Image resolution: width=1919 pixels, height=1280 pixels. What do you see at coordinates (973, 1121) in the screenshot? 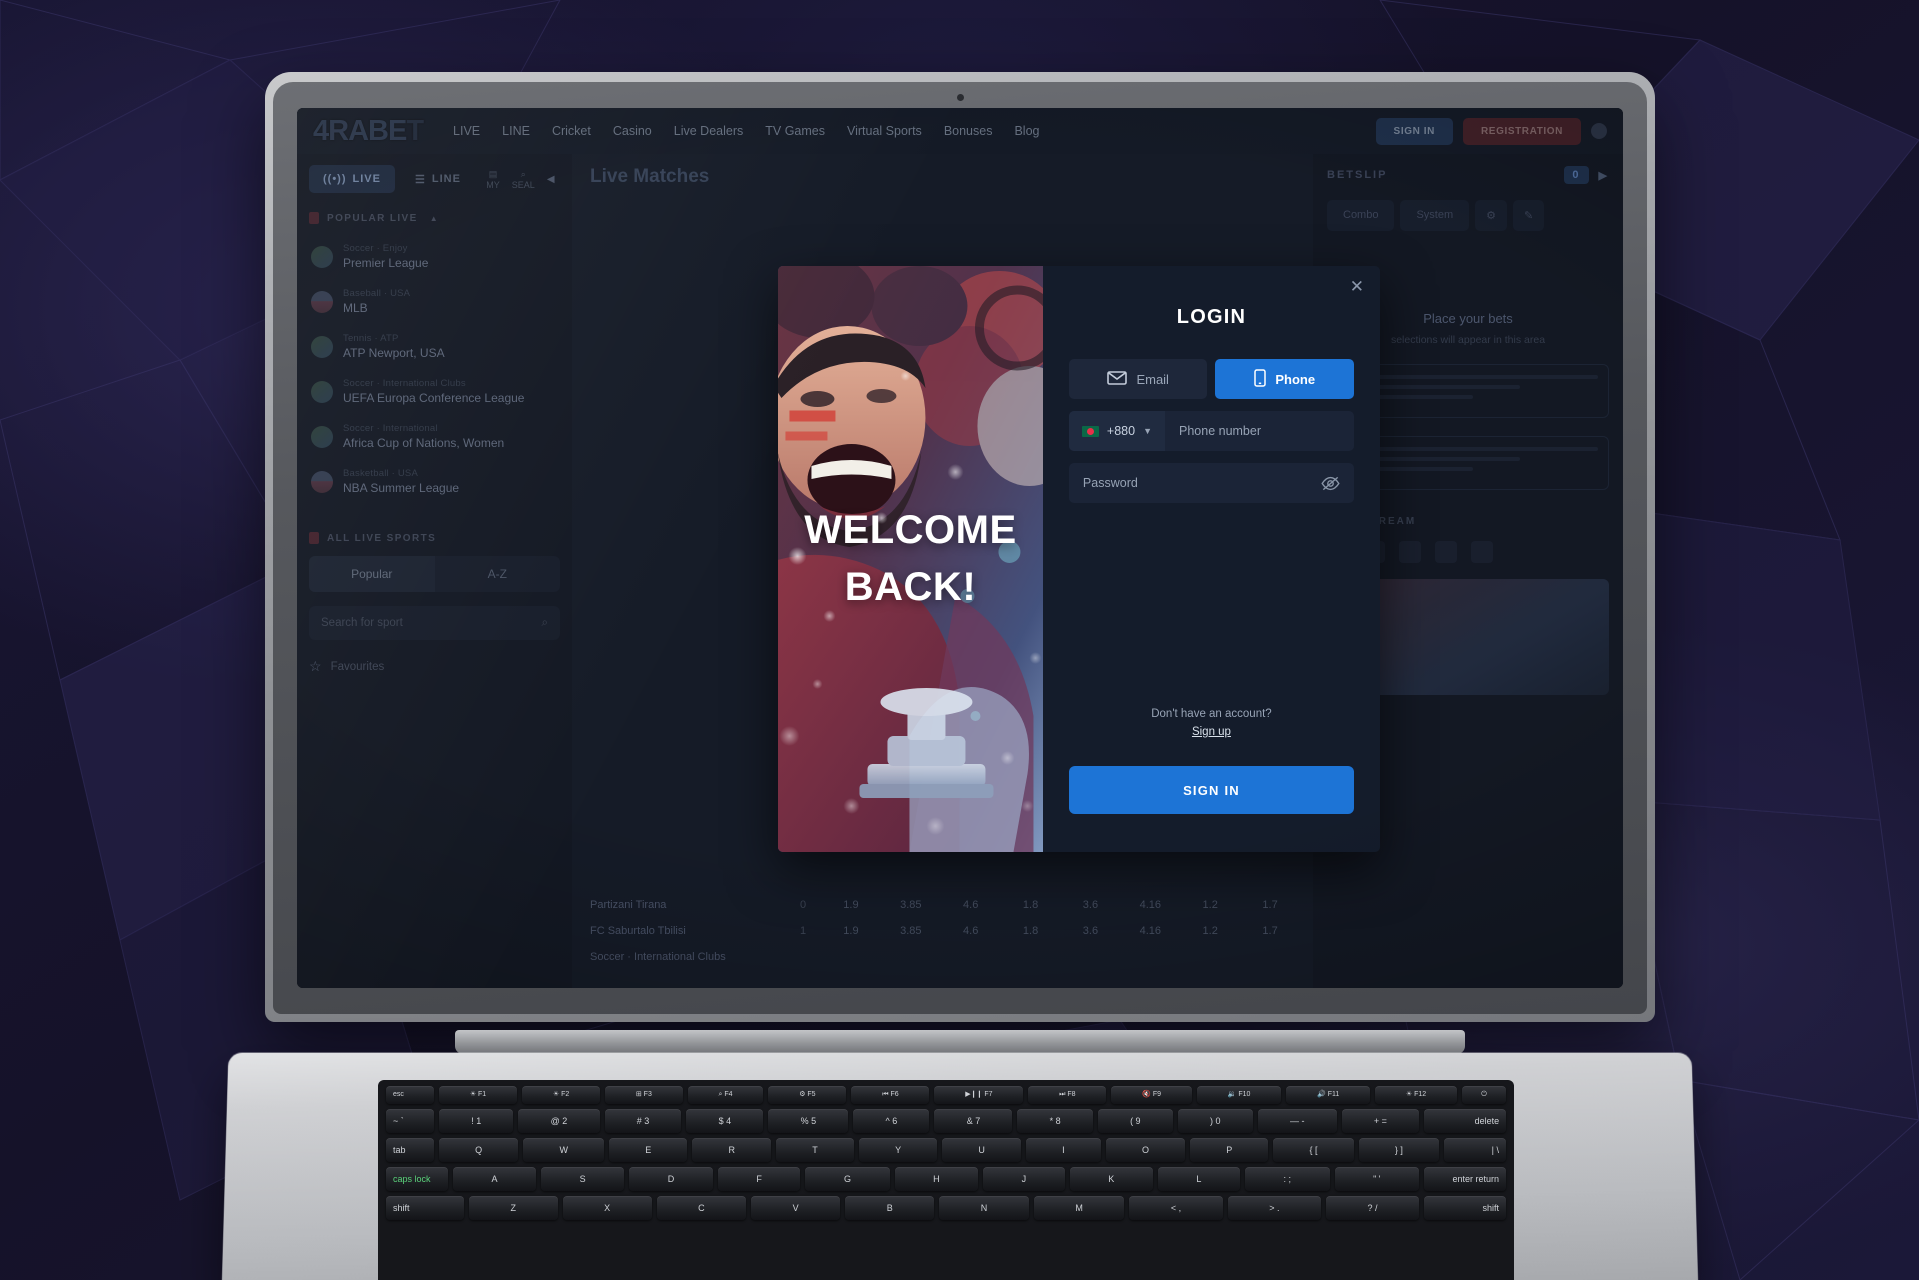
I see `key-7: & 7` at bounding box center [973, 1121].